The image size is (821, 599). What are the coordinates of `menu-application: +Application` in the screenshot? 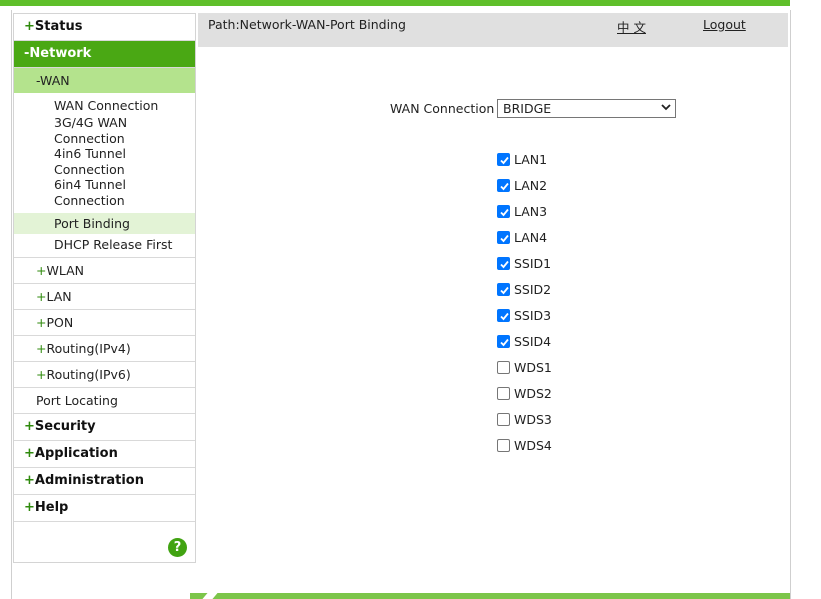 It's located at (104, 454).